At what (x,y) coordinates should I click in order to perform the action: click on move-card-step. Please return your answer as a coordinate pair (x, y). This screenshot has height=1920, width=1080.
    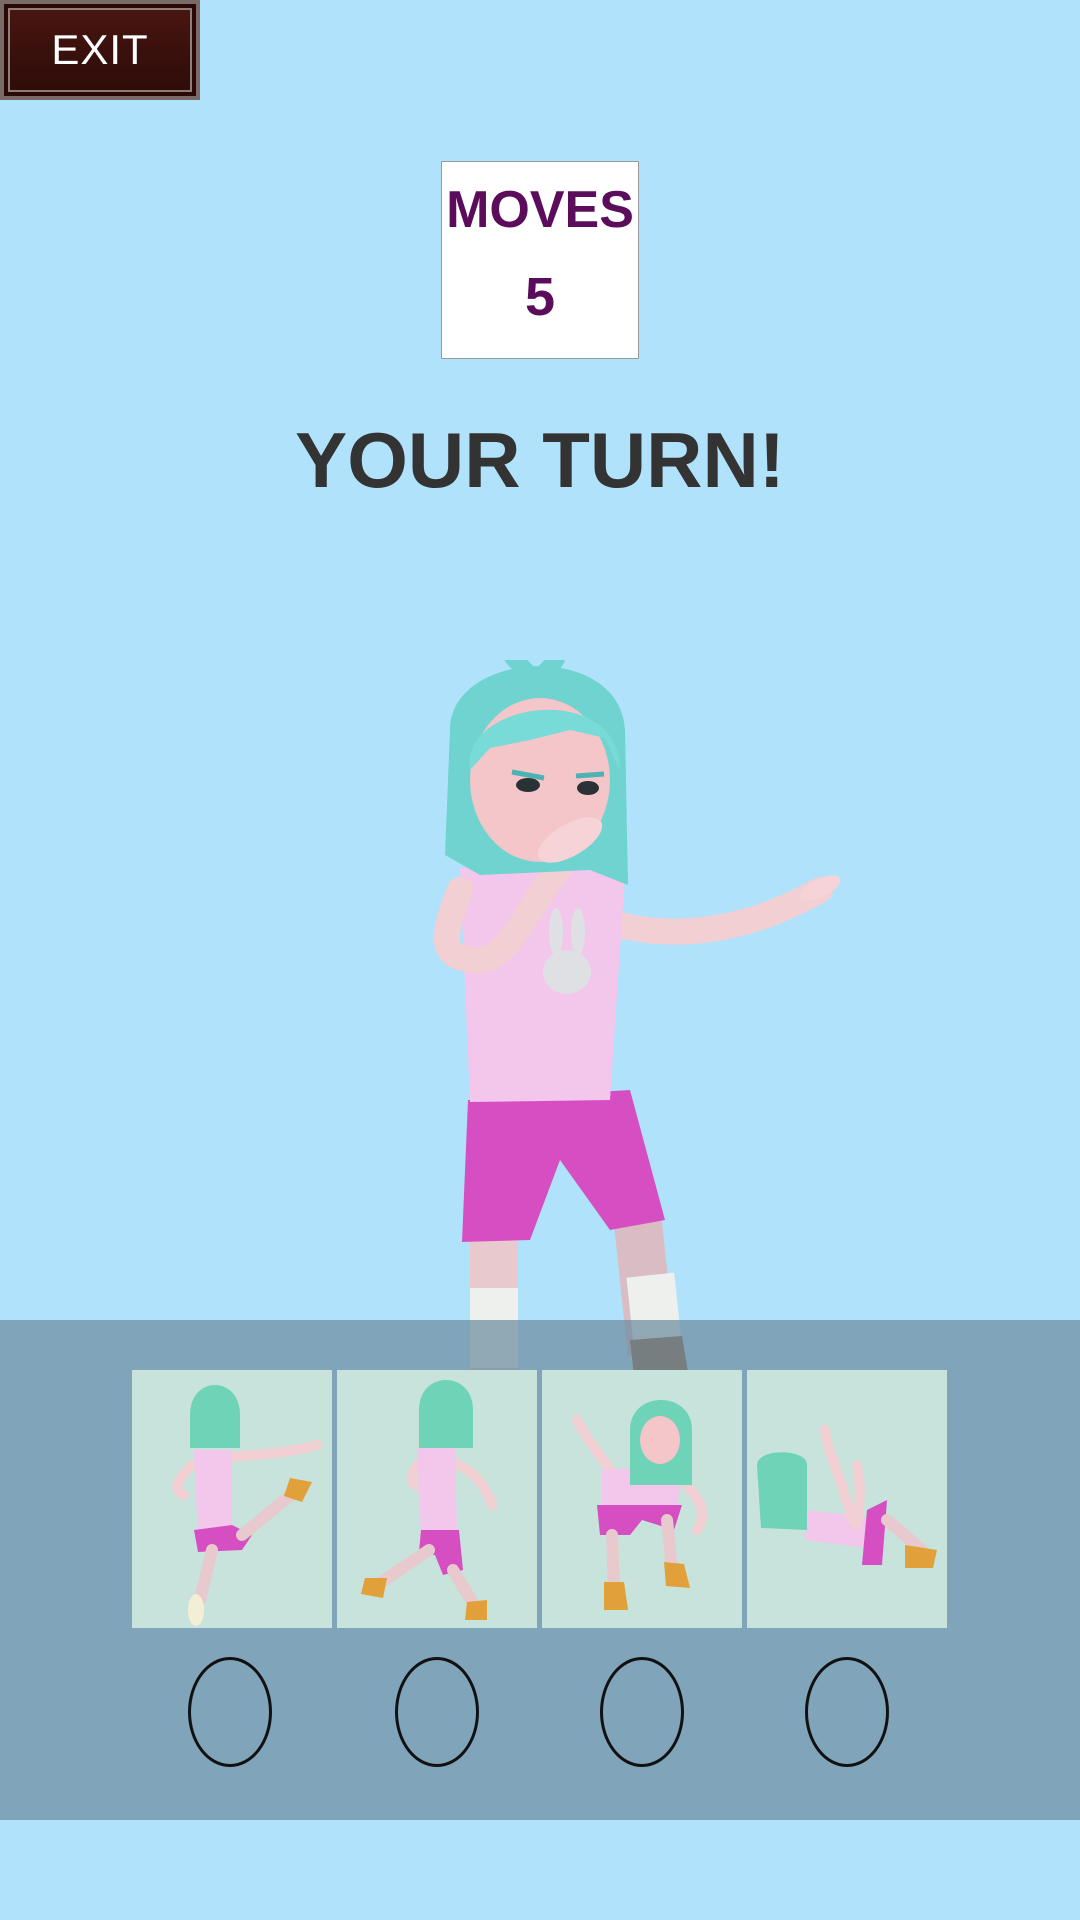
    Looking at the image, I should click on (437, 1499).